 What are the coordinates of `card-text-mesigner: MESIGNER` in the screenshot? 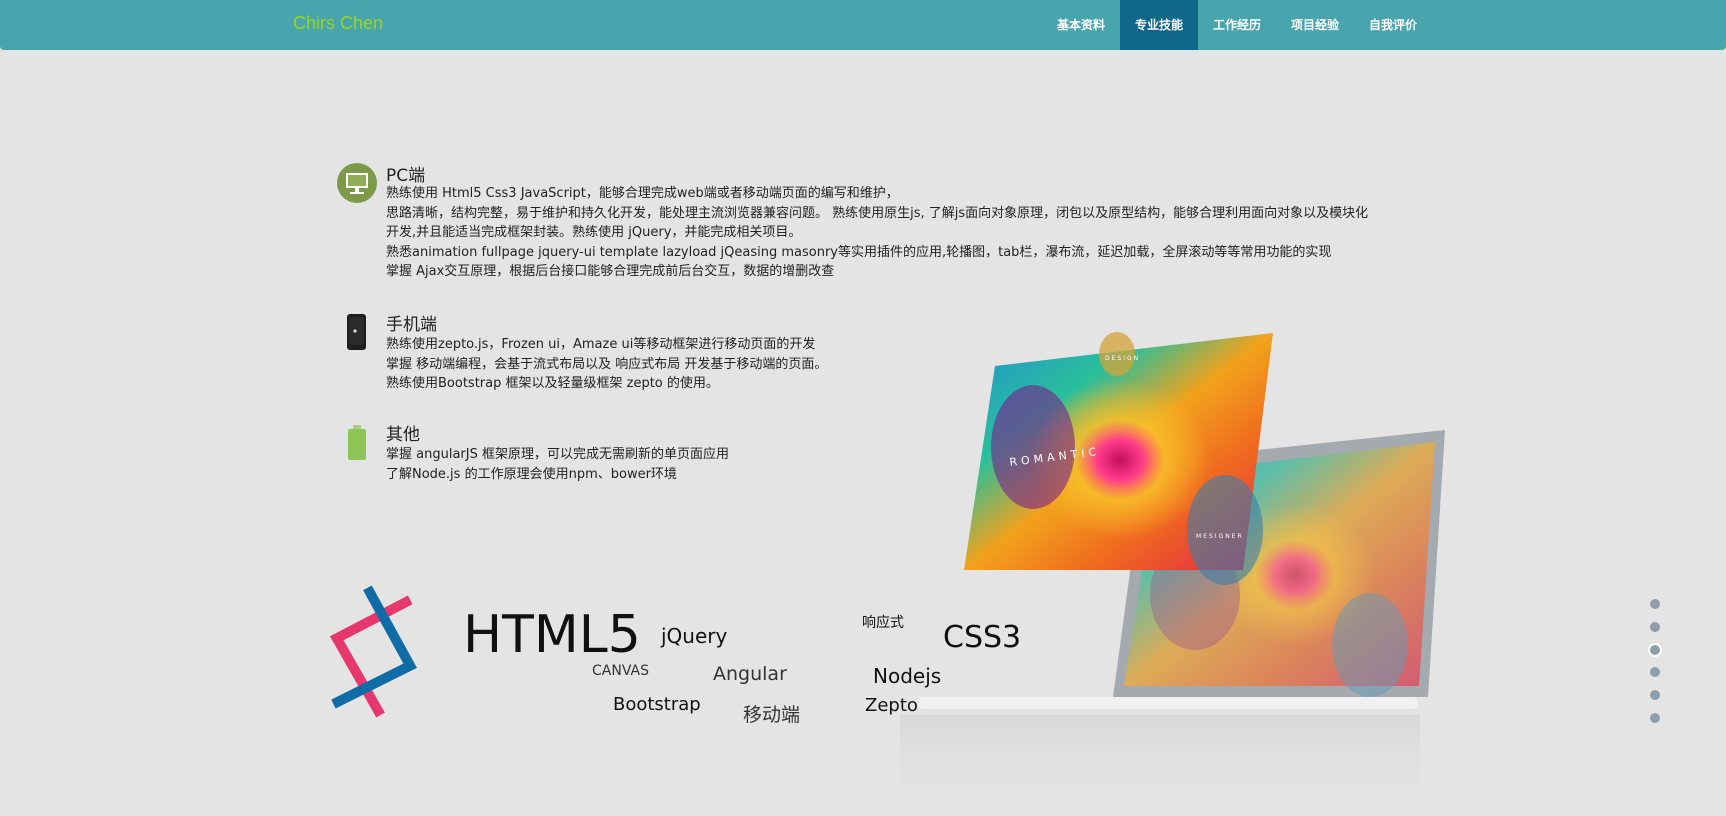 It's located at (1220, 536).